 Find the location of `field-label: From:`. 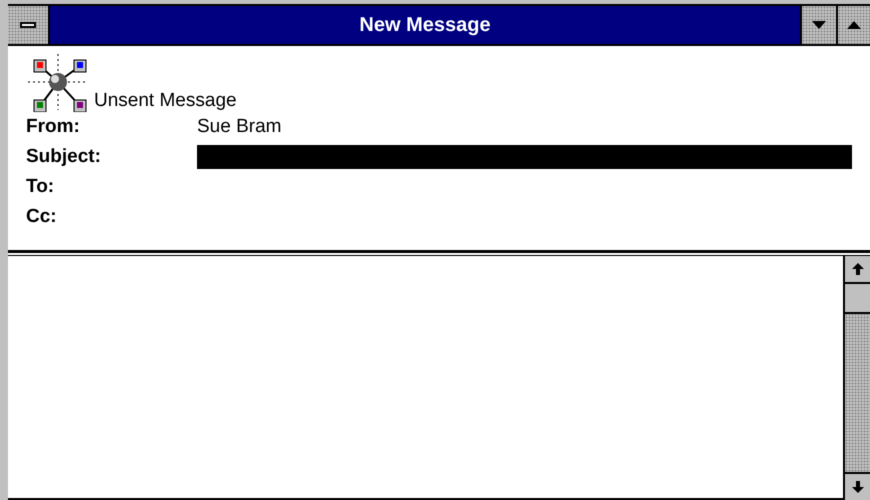

field-label: From: is located at coordinates (53, 126).